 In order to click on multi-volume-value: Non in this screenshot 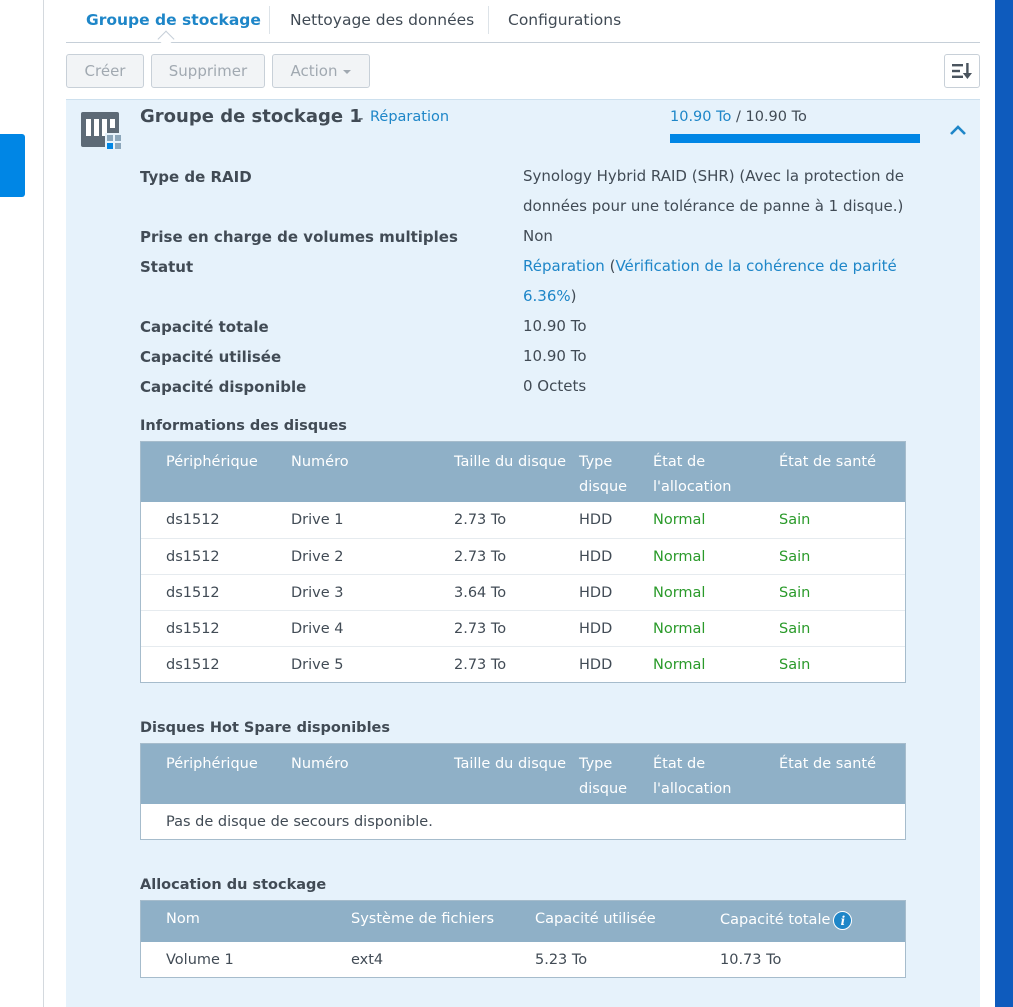, I will do `click(538, 236)`.